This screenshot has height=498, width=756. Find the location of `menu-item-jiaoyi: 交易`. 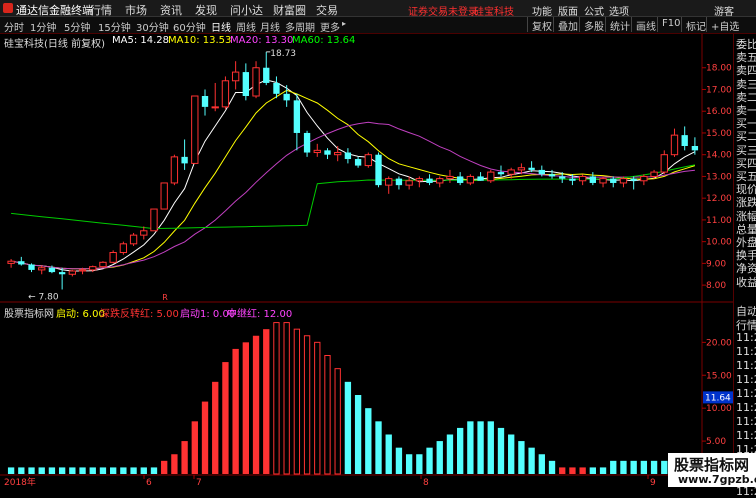

menu-item-jiaoyi: 交易 is located at coordinates (327, 10).